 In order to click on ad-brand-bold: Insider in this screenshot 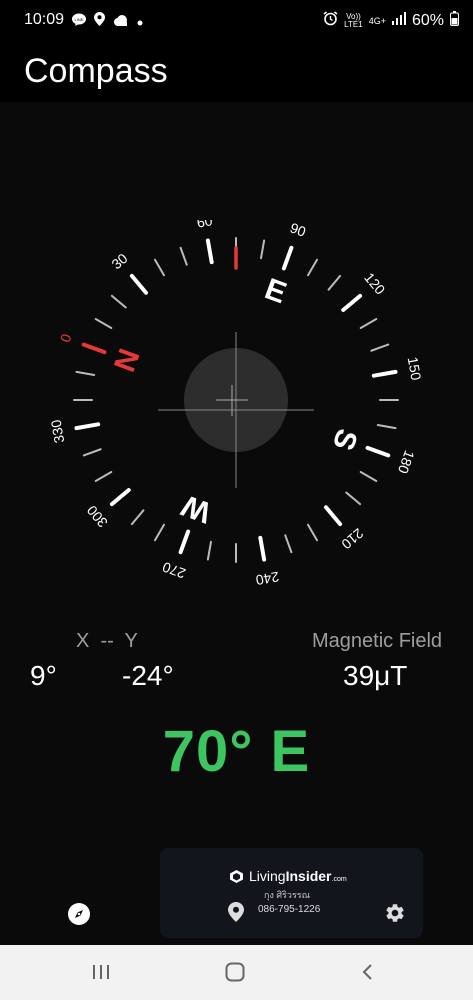, I will do `click(308, 876)`.